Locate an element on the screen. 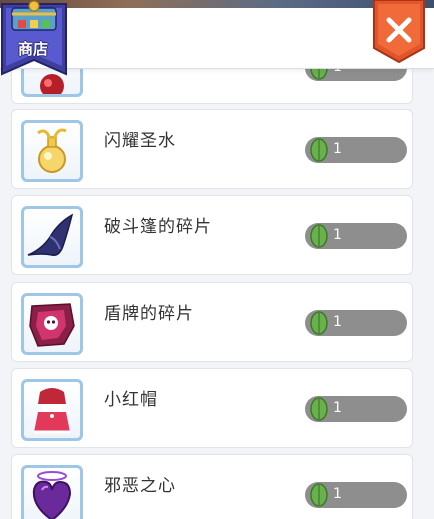 This screenshot has width=434, height=519. item-name: 闪耀圣水 is located at coordinates (140, 141).